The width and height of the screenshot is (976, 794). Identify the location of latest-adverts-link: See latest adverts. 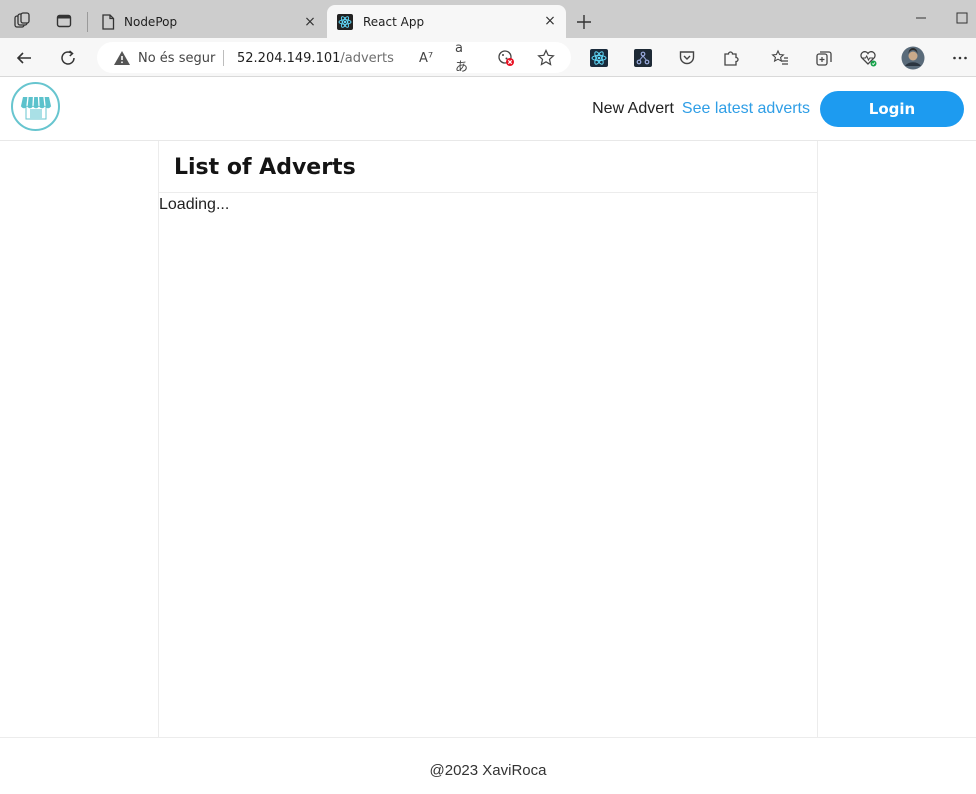
(746, 109).